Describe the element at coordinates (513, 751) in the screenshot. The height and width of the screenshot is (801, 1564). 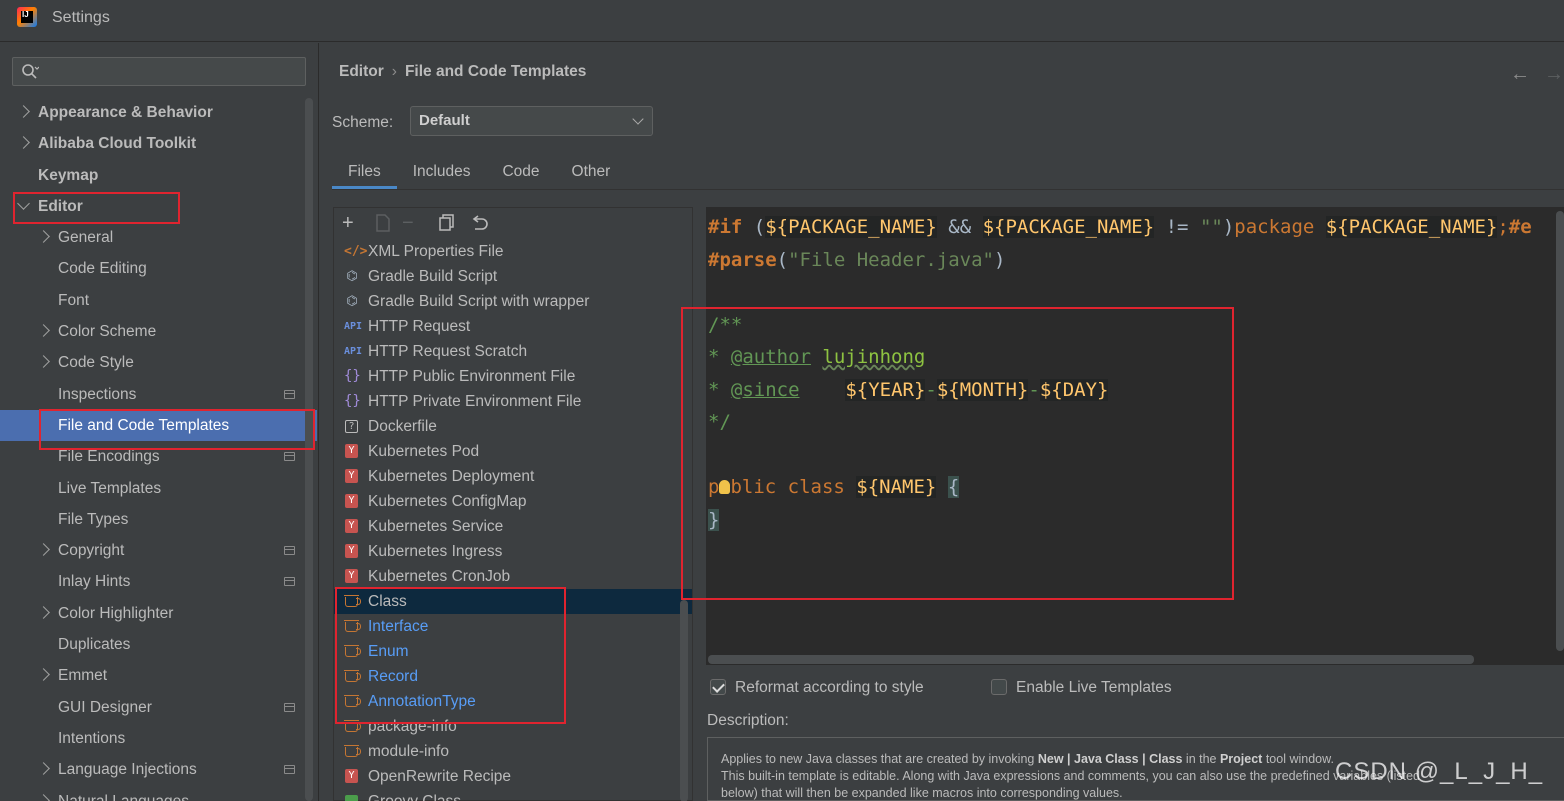
I see `template-item: module-info` at that location.